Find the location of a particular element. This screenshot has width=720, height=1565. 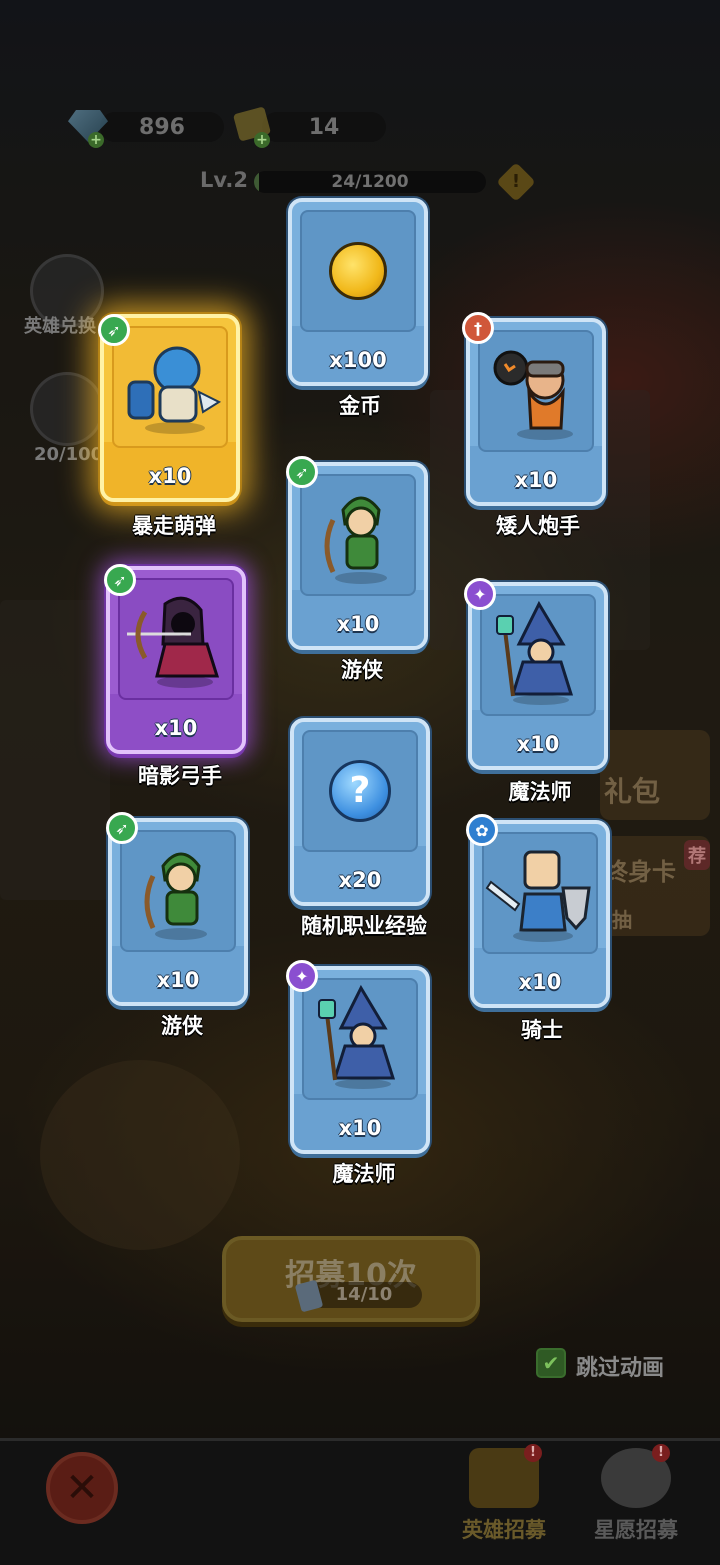

question-orb-icon: ? is located at coordinates (360, 791).